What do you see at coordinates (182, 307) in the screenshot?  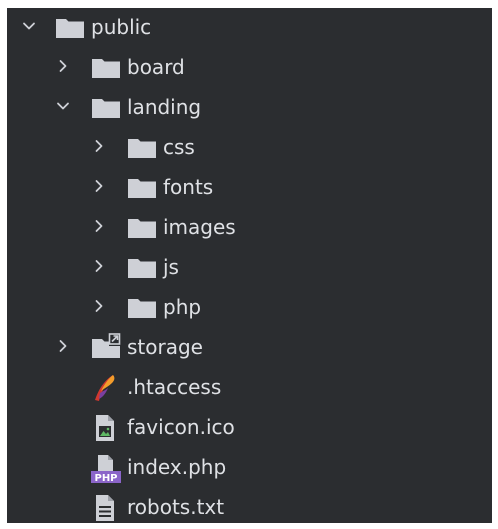 I see `tree-item-label: php` at bounding box center [182, 307].